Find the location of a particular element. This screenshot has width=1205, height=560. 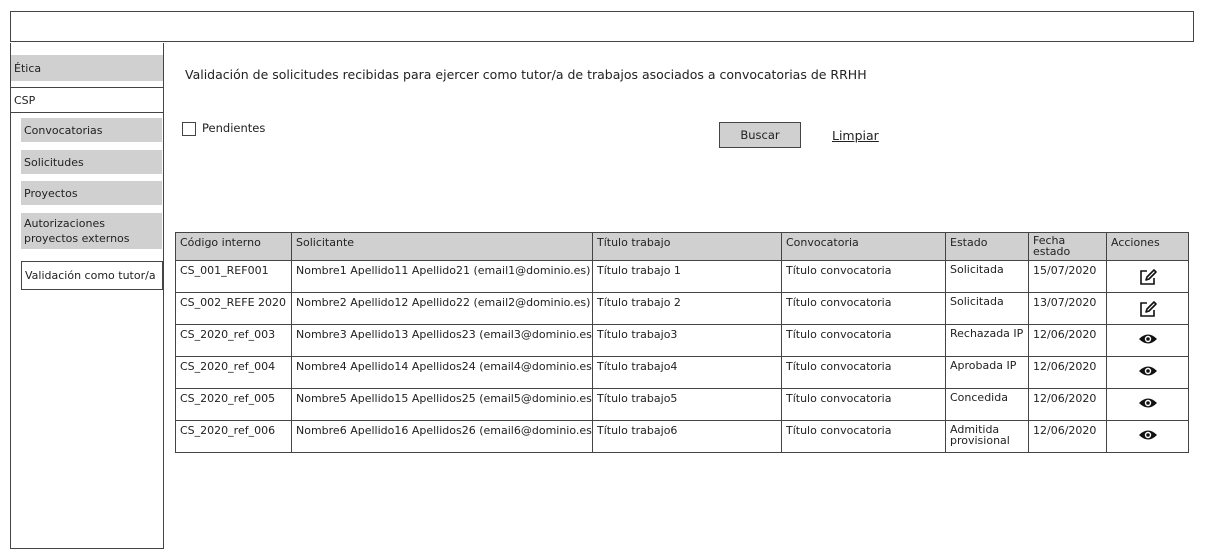

header-estado: Estado is located at coordinates (987, 246).